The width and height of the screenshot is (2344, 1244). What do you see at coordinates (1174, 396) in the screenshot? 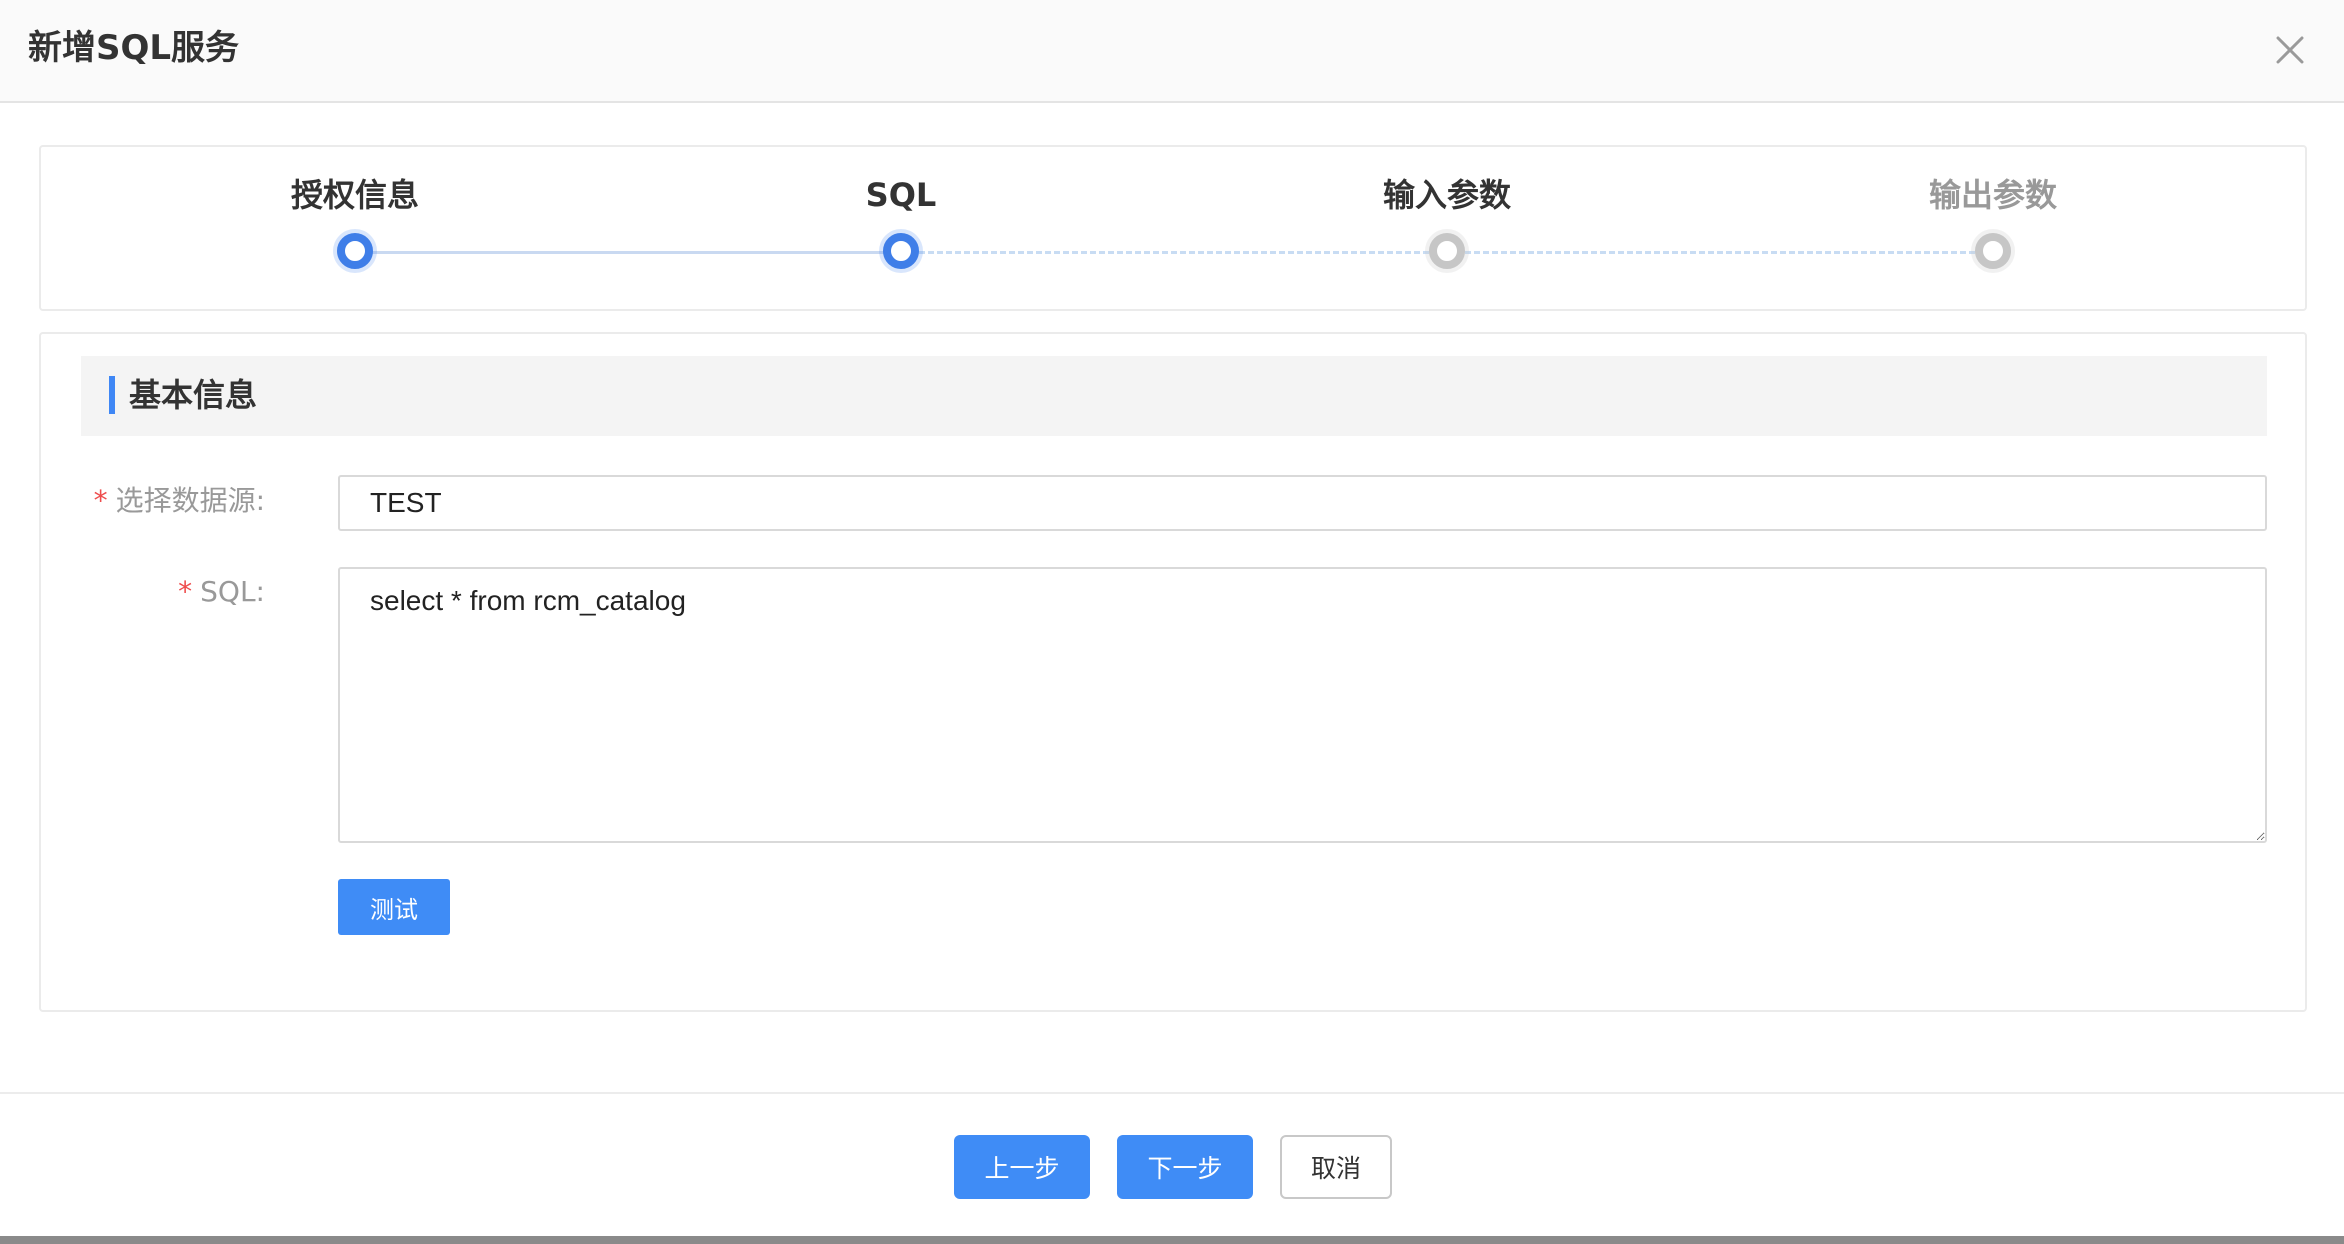
I see `section-header: 基本信息` at bounding box center [1174, 396].